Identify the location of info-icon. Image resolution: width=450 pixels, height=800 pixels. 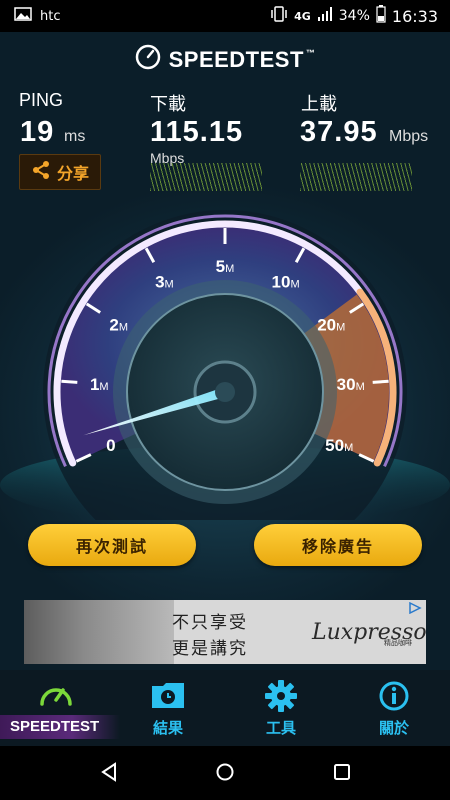
(394, 698).